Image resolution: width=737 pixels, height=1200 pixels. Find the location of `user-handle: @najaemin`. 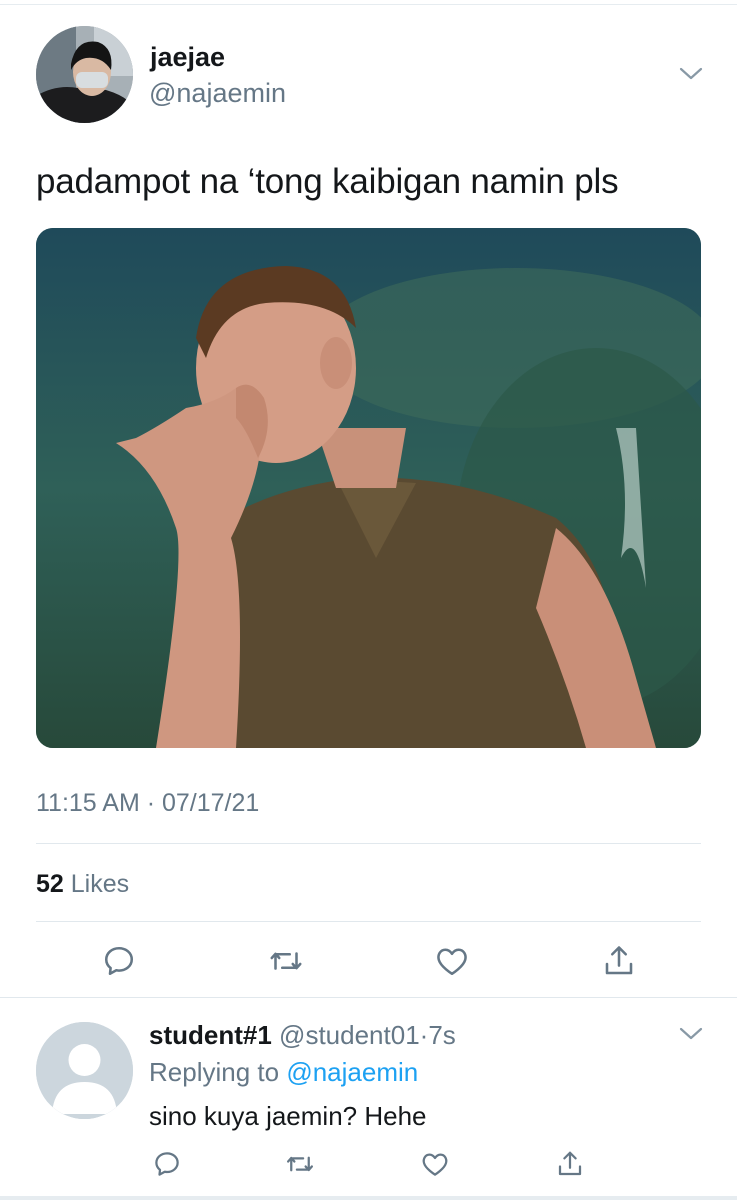

user-handle: @najaemin is located at coordinates (217, 93).